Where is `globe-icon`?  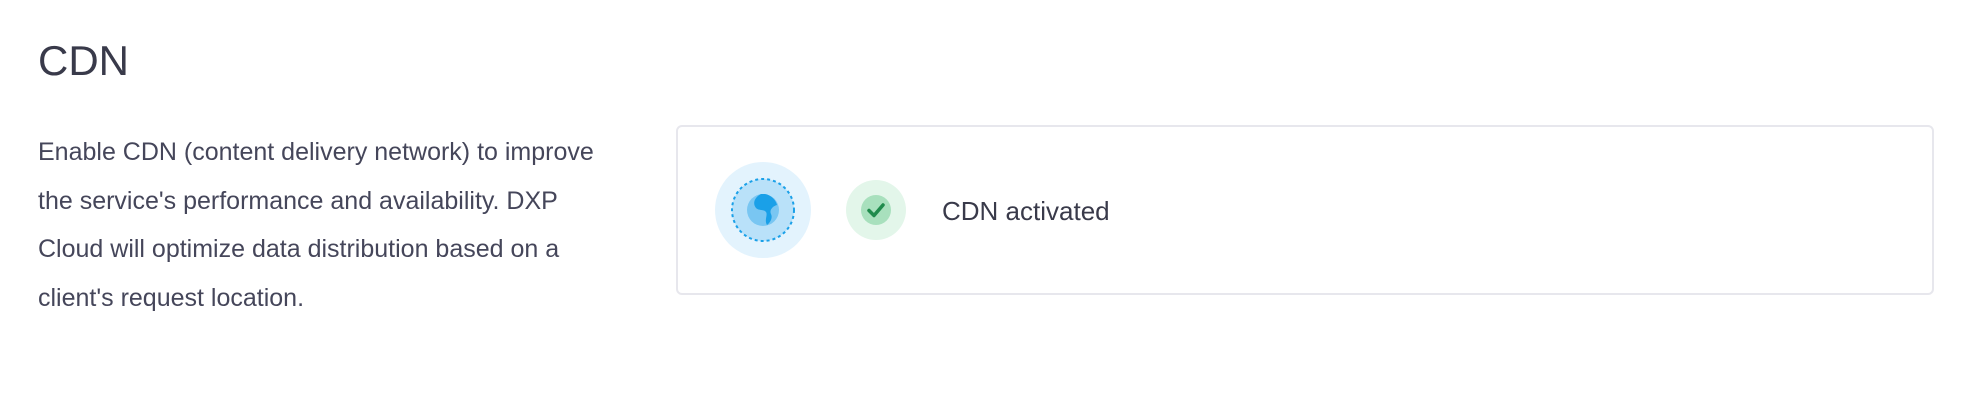 globe-icon is located at coordinates (763, 210).